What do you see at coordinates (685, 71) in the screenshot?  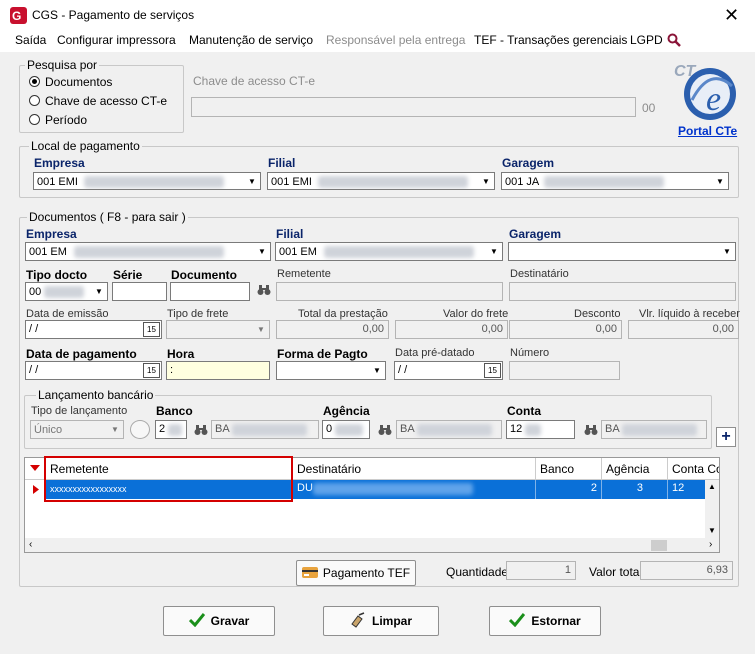 I see `svg-text: CT` at bounding box center [685, 71].